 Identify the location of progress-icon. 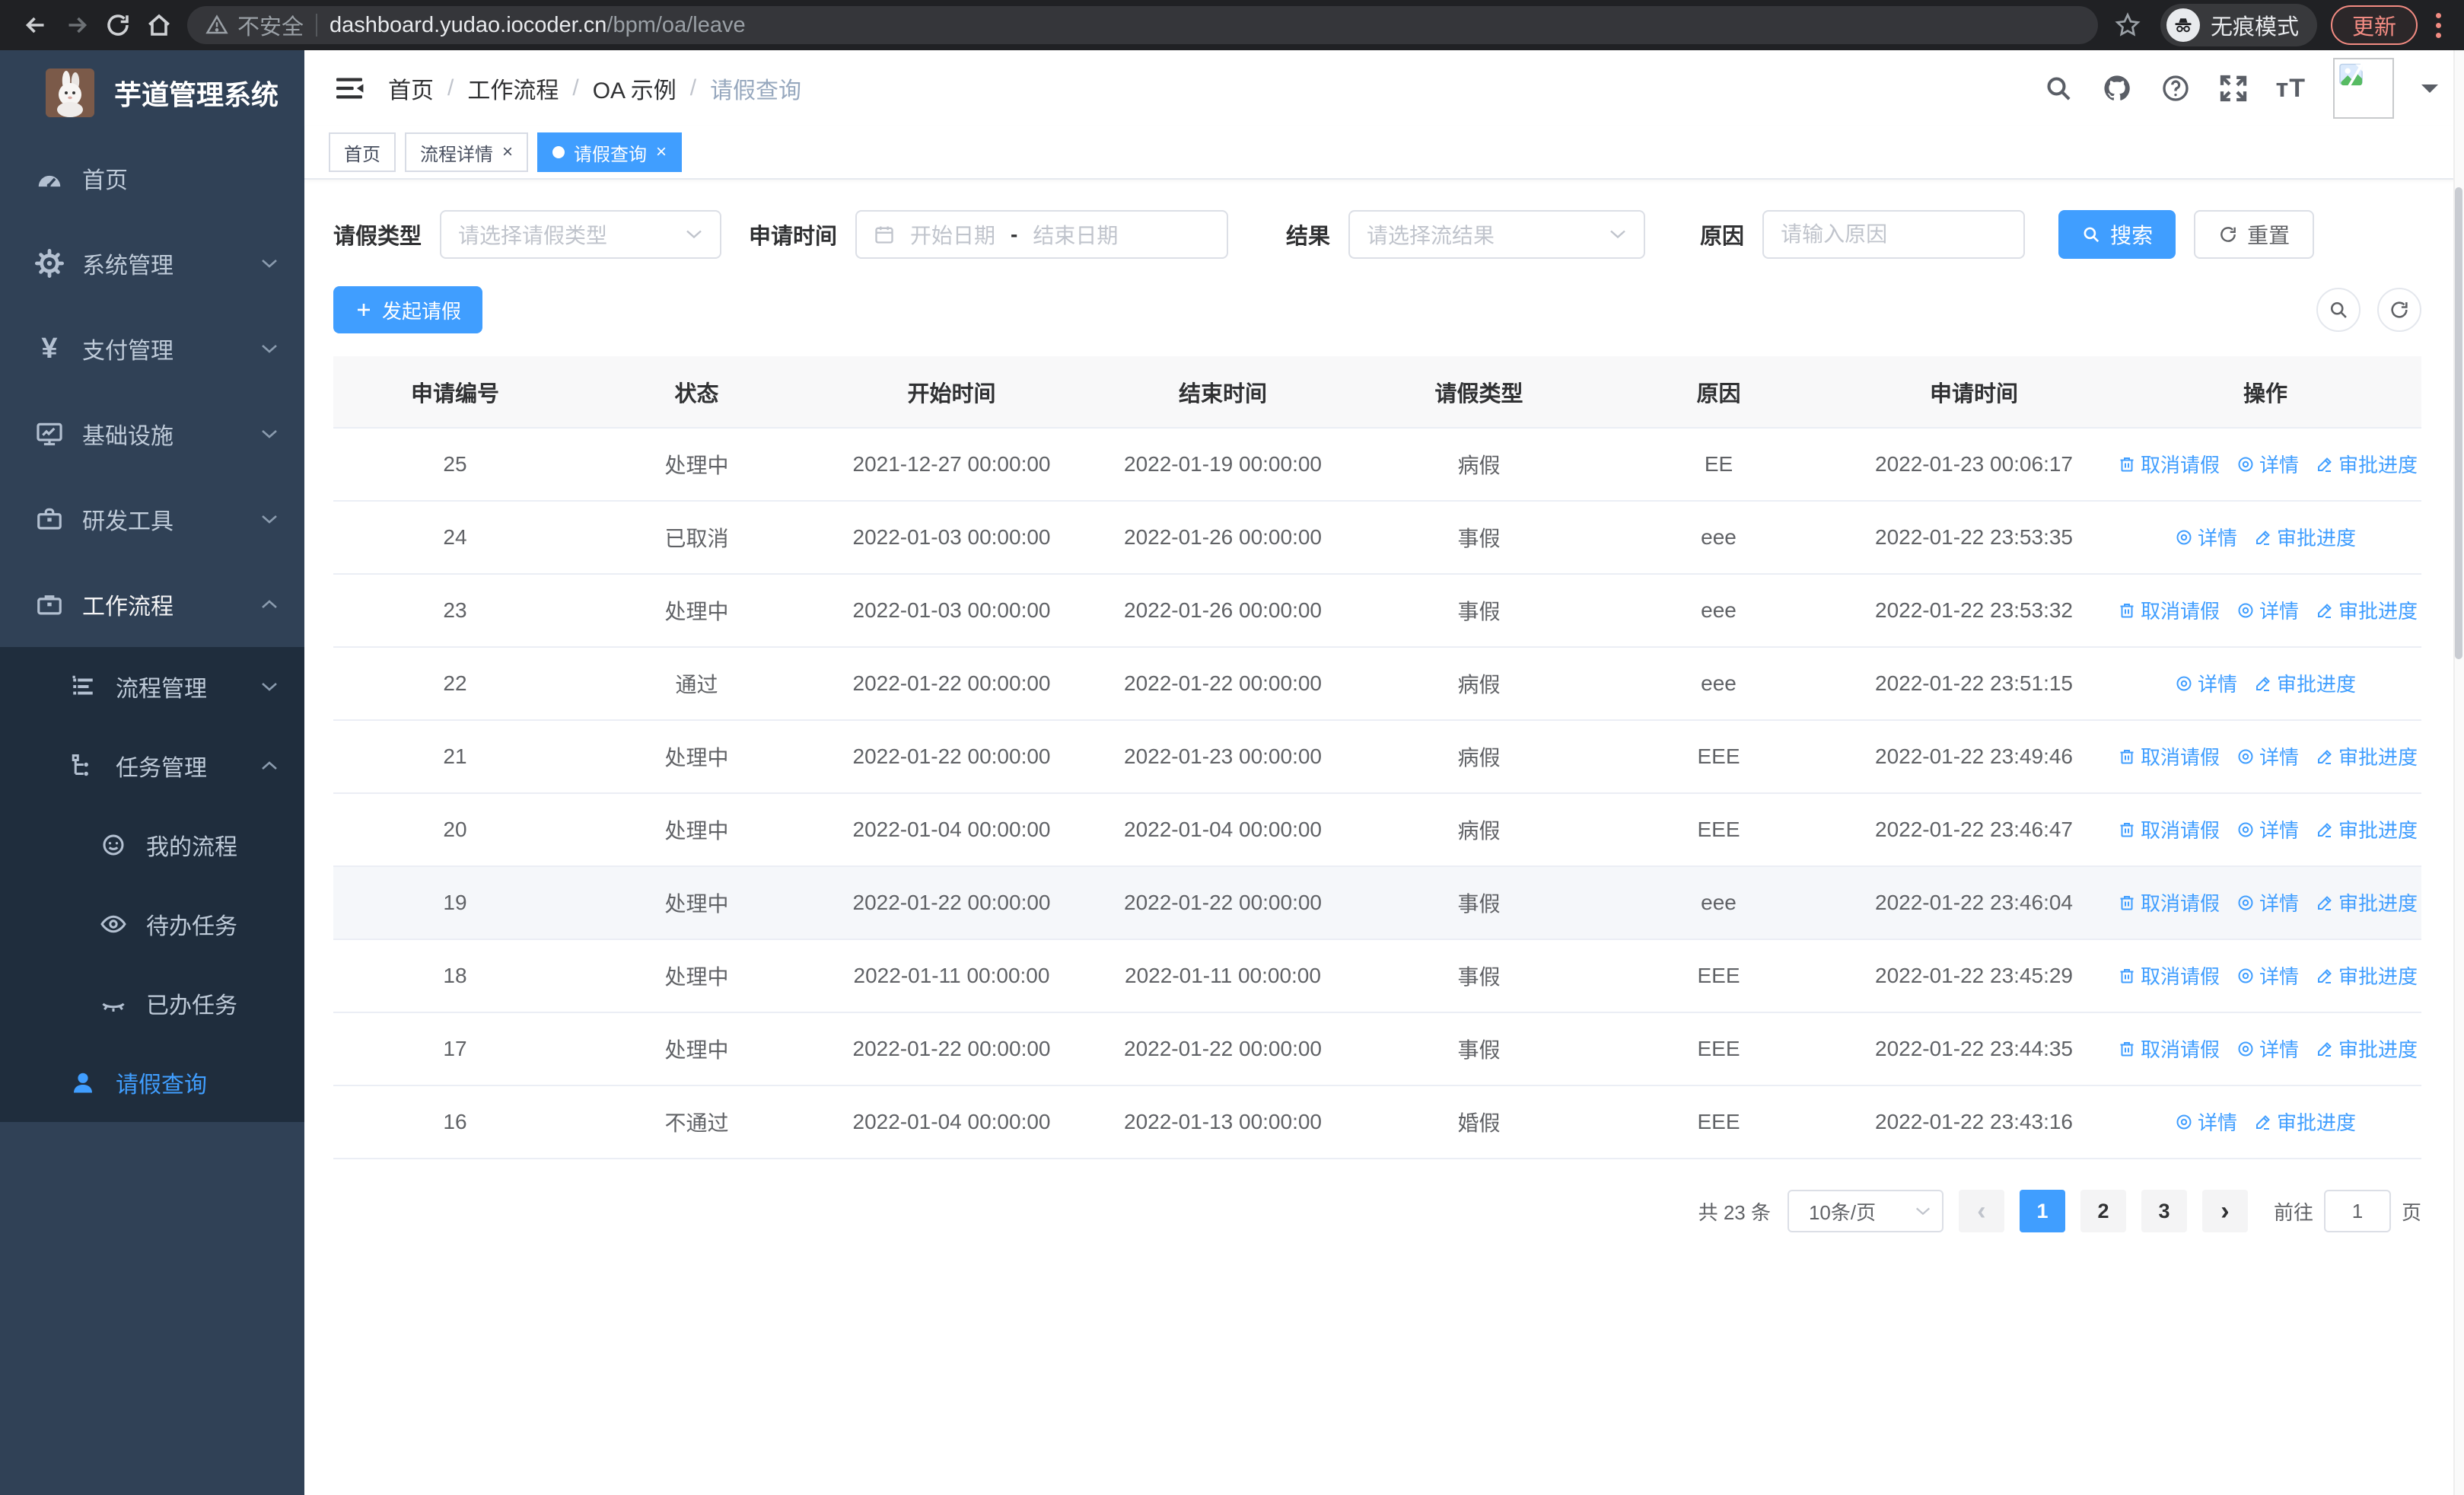
(2325, 830).